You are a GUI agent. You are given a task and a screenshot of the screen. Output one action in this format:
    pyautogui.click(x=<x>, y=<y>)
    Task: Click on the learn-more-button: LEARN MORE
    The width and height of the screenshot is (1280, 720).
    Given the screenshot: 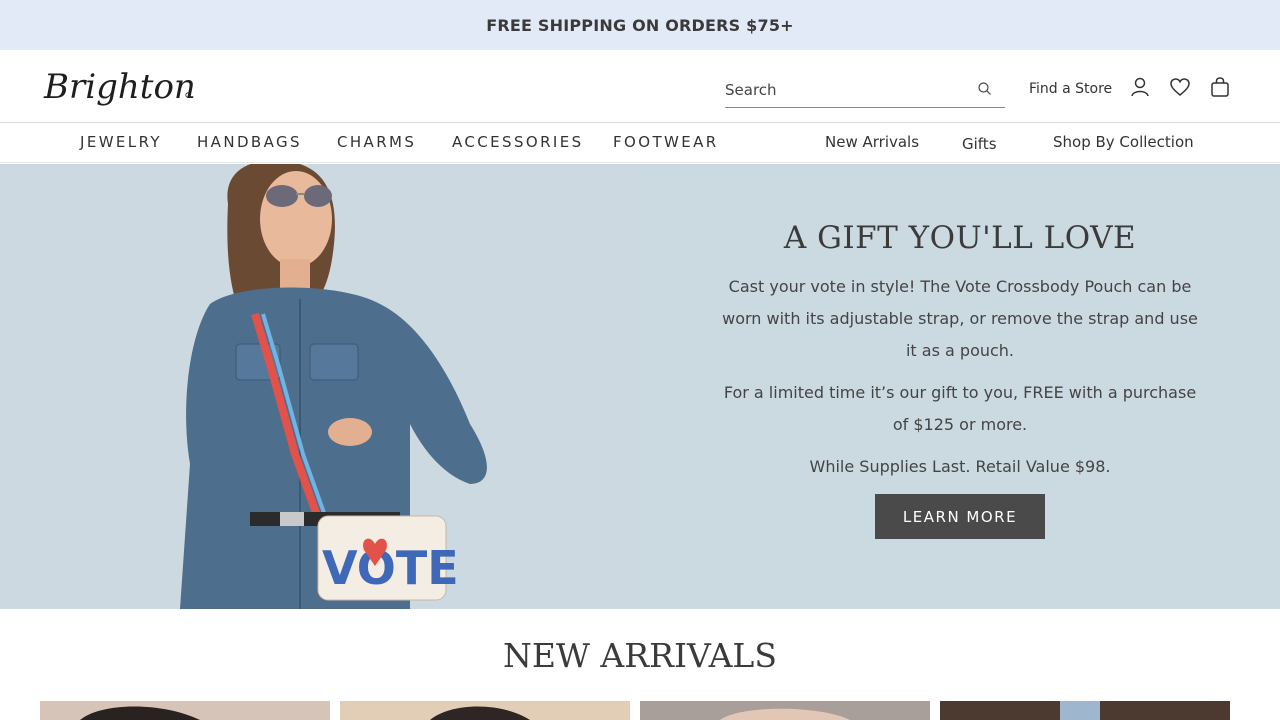 What is the action you would take?
    pyautogui.click(x=960, y=516)
    